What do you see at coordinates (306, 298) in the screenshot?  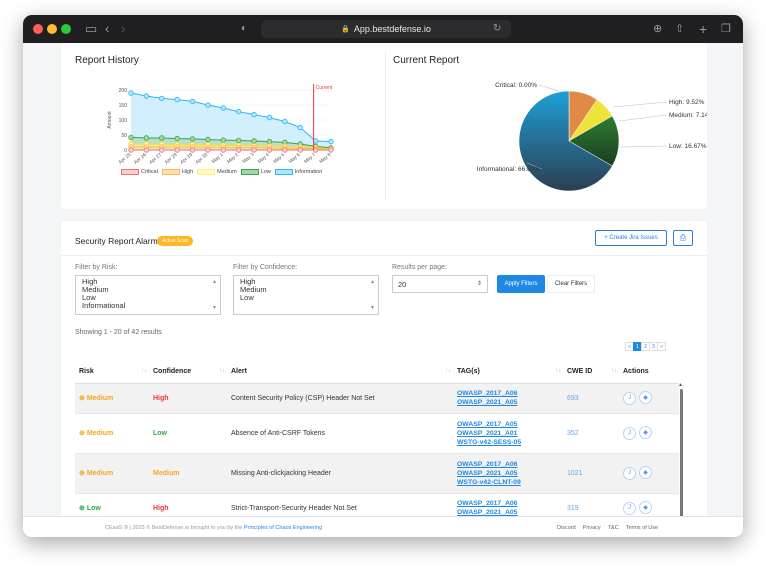 I see `confidence-option: Low` at bounding box center [306, 298].